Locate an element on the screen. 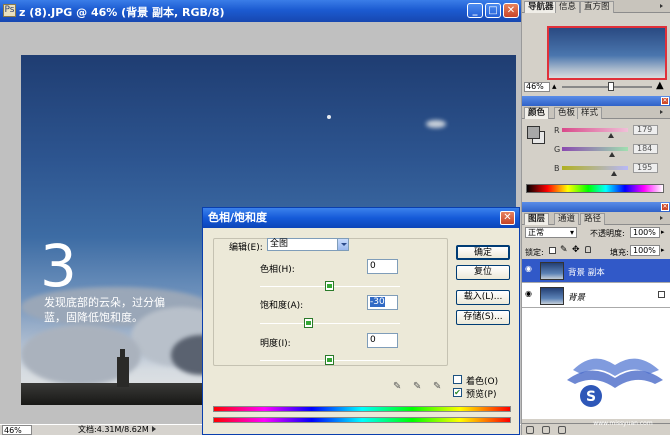  opacity-field: 100% is located at coordinates (645, 232).